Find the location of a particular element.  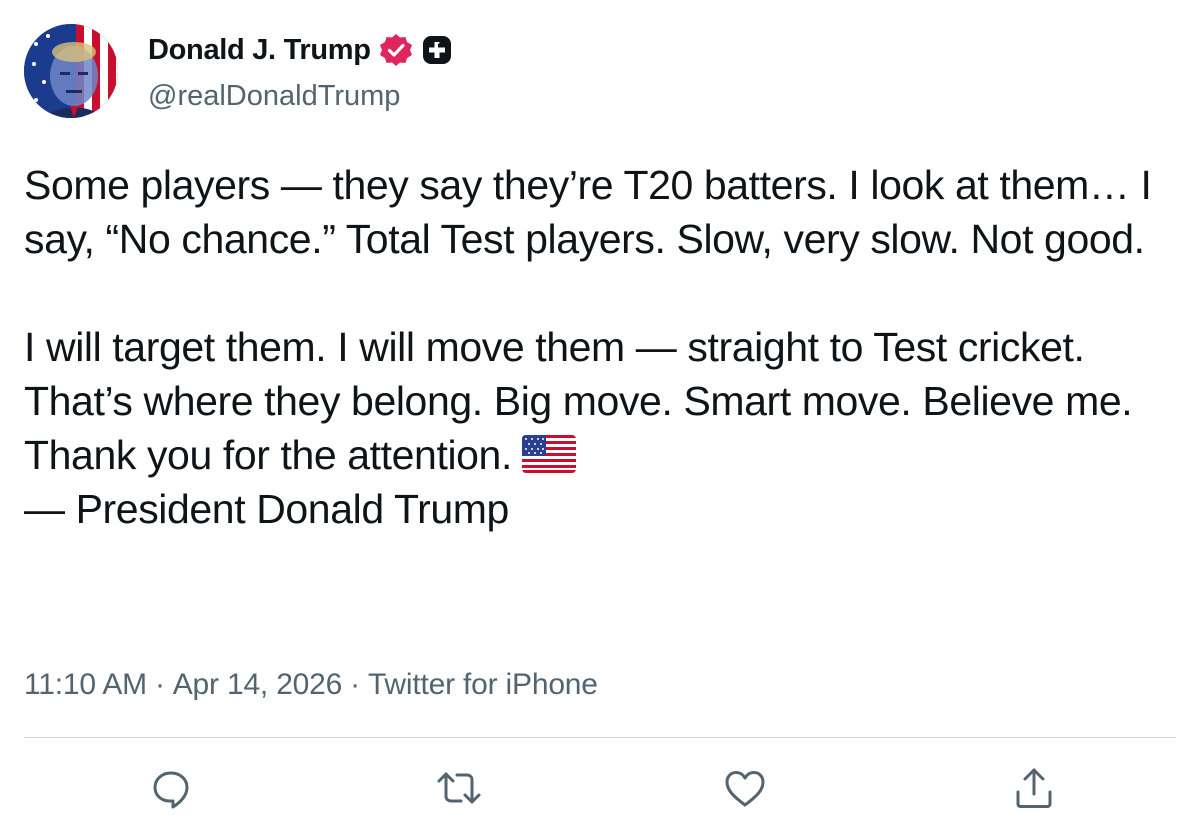

like-button is located at coordinates (745, 788).